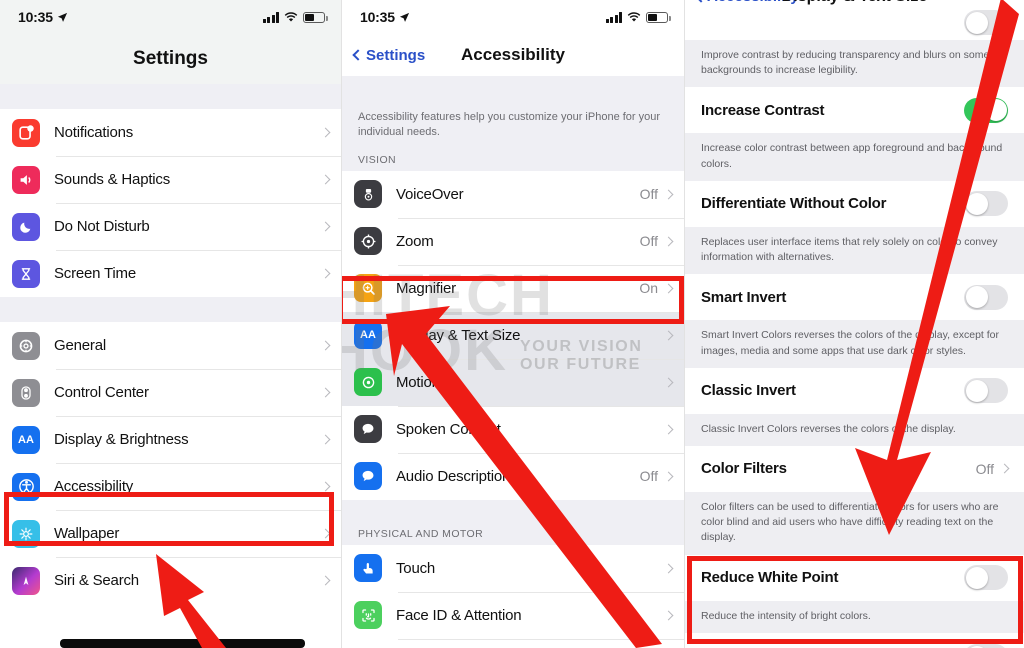  I want to click on toggle-auto-brightness, so click(986, 646).